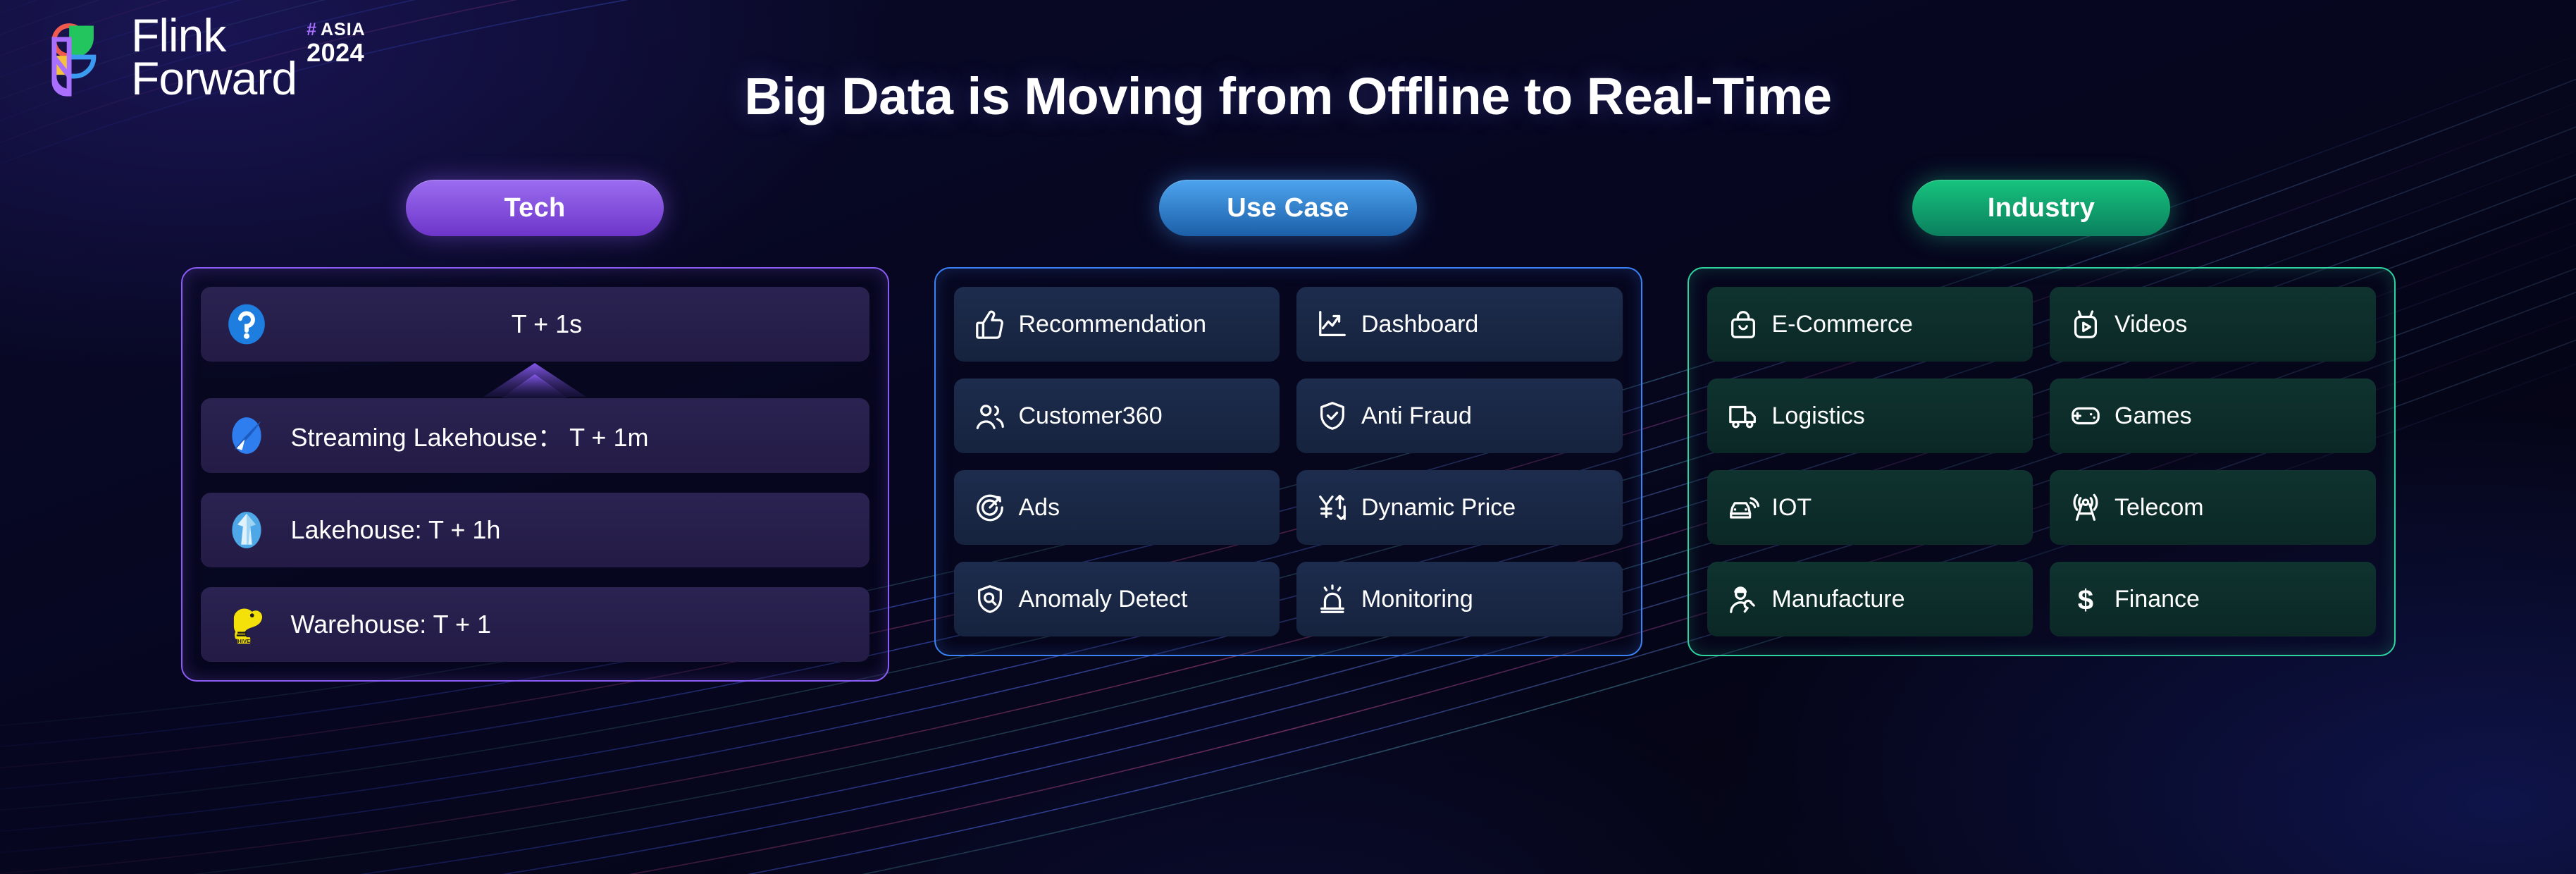 The width and height of the screenshot is (2576, 874). Describe the element at coordinates (2157, 599) in the screenshot. I see `industry-label: Finance` at that location.